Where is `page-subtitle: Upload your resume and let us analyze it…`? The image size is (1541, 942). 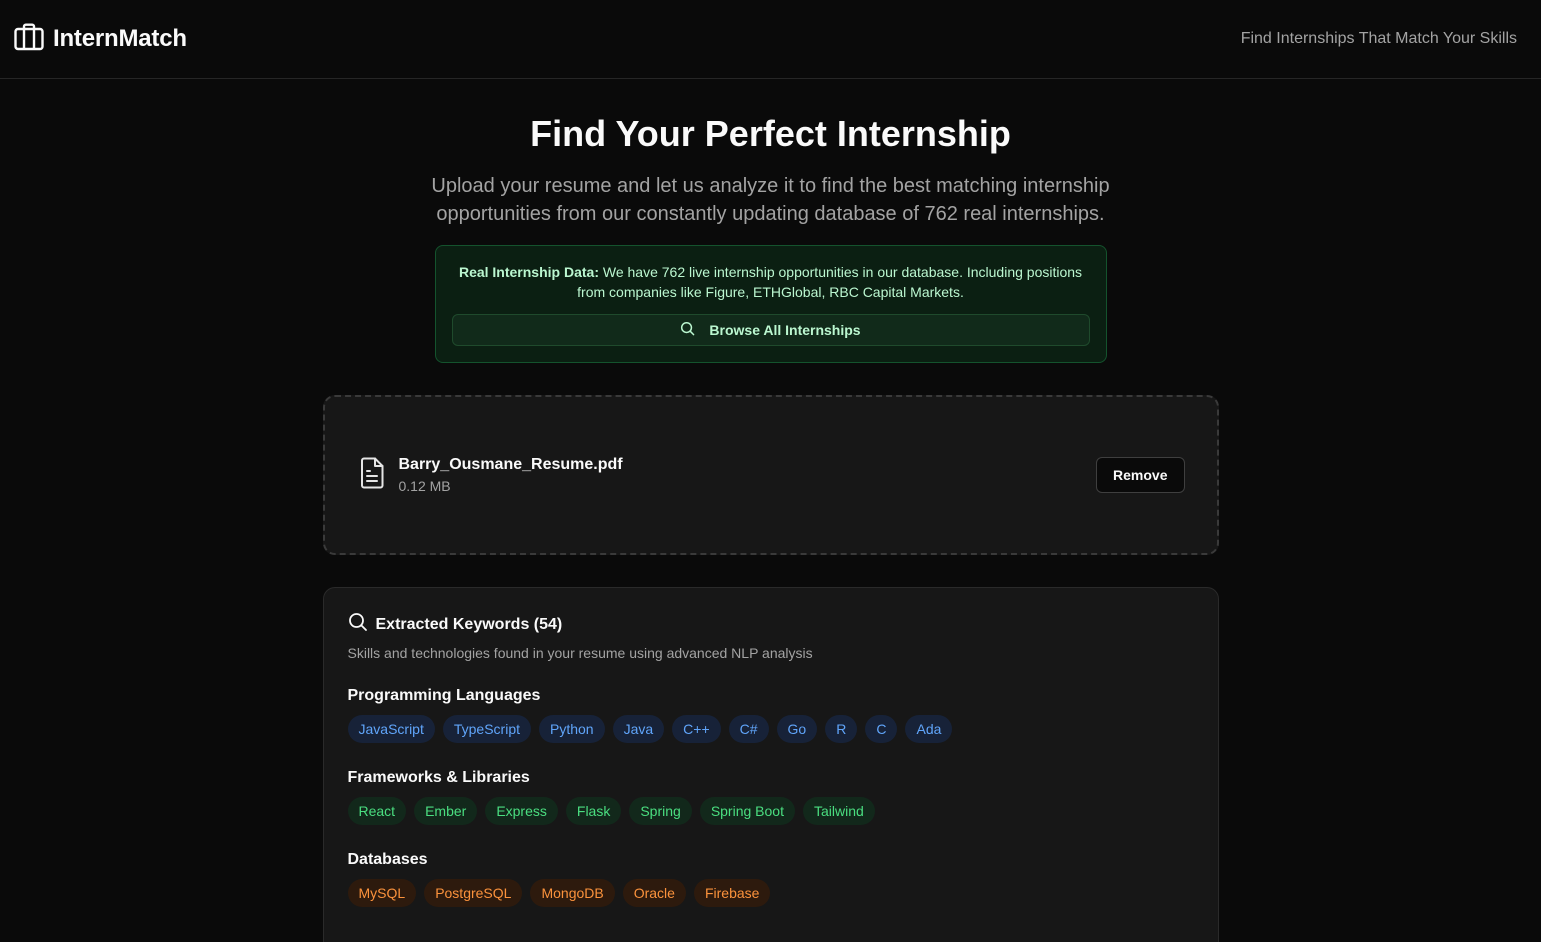
page-subtitle: Upload your resume and let us analyze it… is located at coordinates (770, 200).